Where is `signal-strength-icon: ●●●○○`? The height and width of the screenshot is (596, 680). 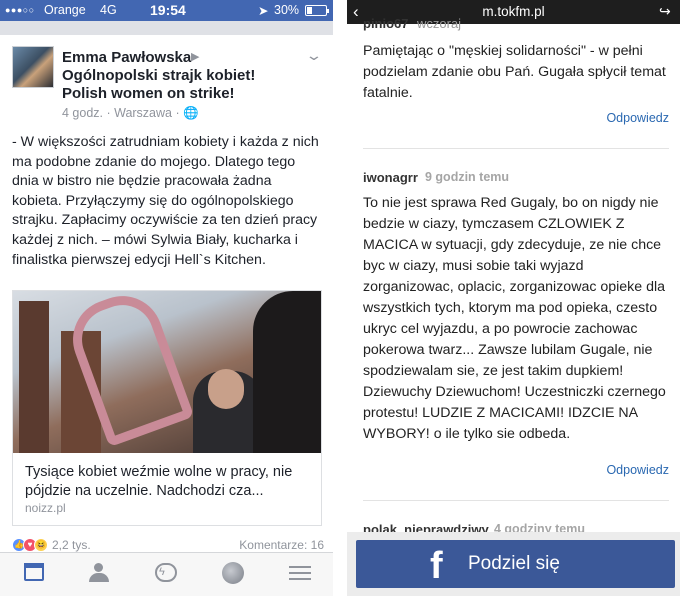
signal-strength-icon: ●●●○○ is located at coordinates (20, 10).